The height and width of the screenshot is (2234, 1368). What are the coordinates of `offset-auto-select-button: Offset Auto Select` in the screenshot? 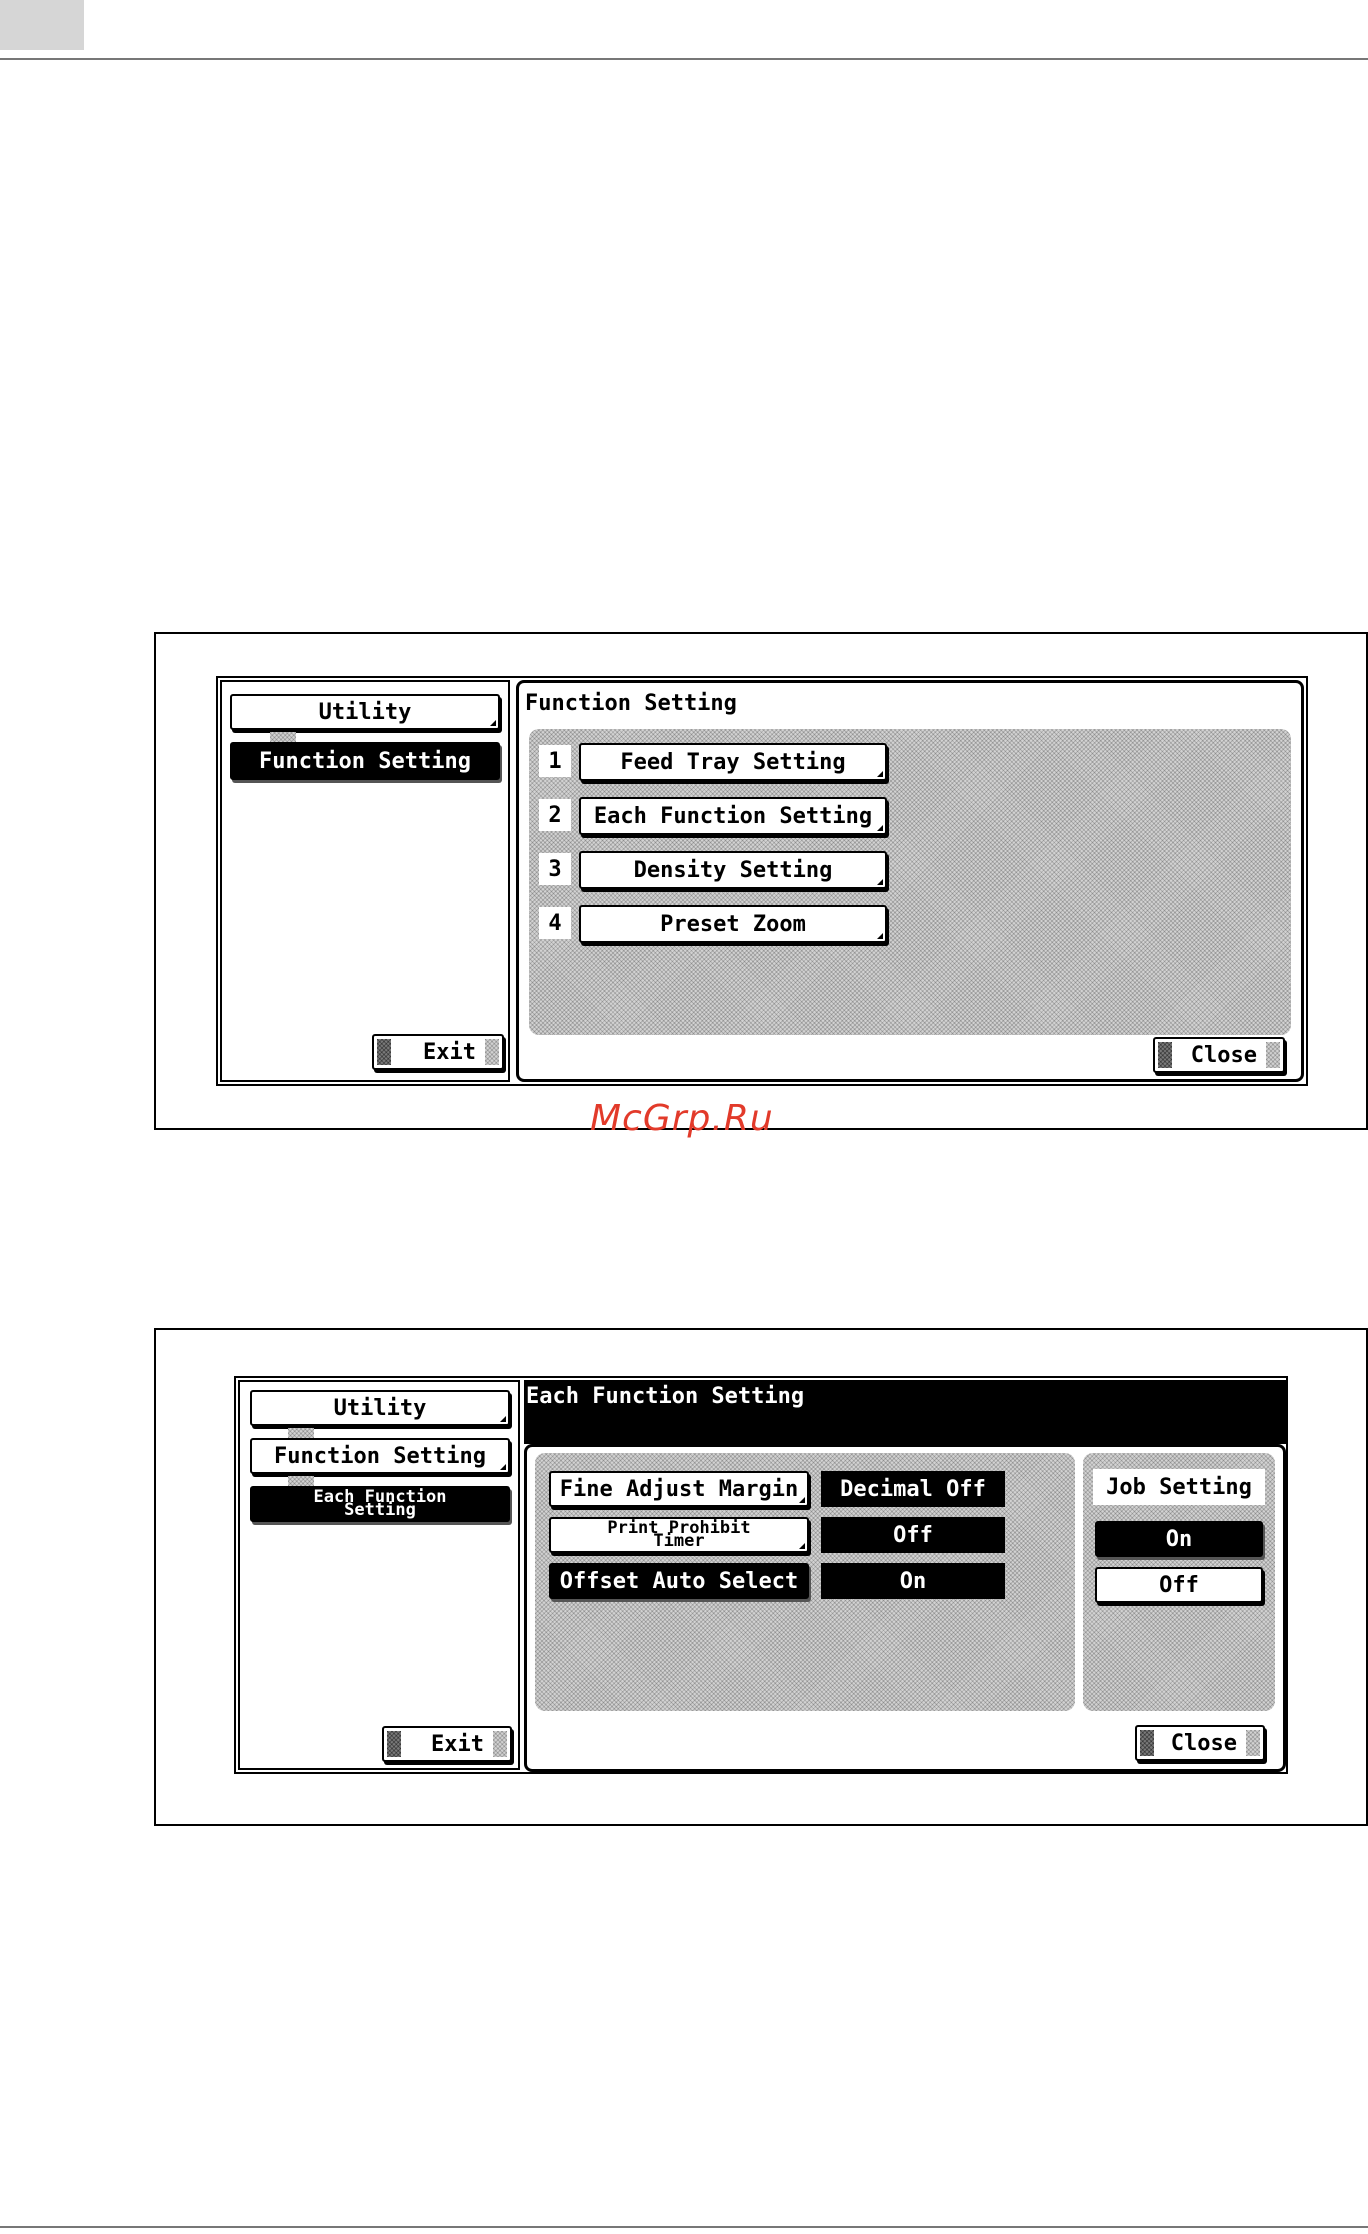 It's located at (679, 1581).